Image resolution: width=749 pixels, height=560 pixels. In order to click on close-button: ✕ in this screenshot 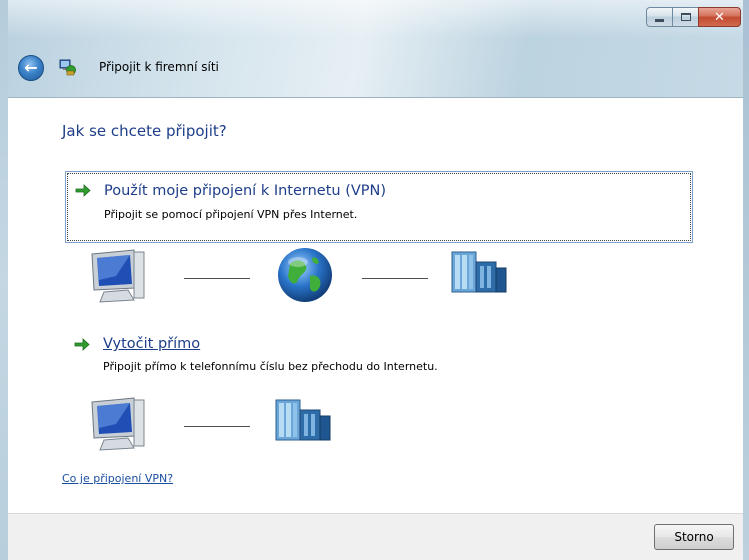, I will do `click(719, 17)`.